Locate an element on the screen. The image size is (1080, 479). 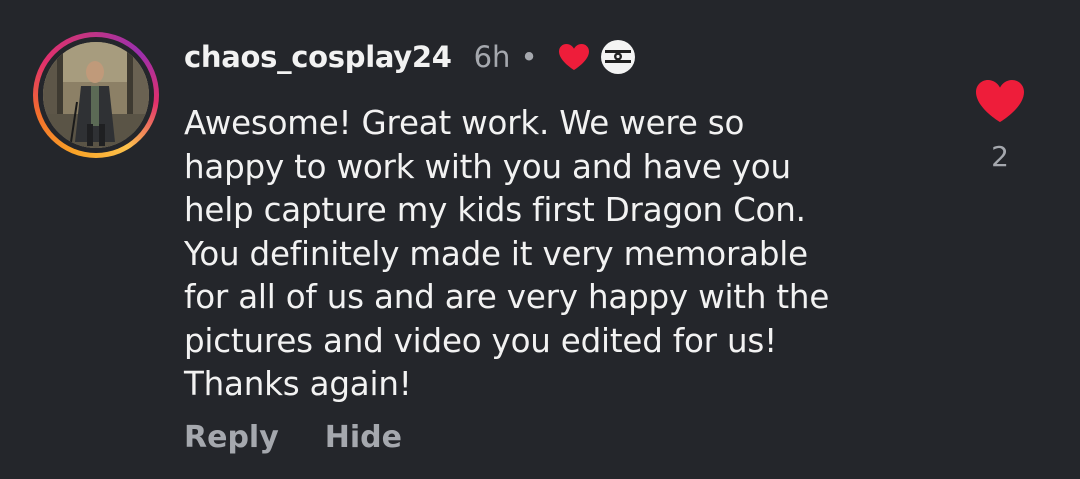
avatar-photo is located at coordinates (96, 95).